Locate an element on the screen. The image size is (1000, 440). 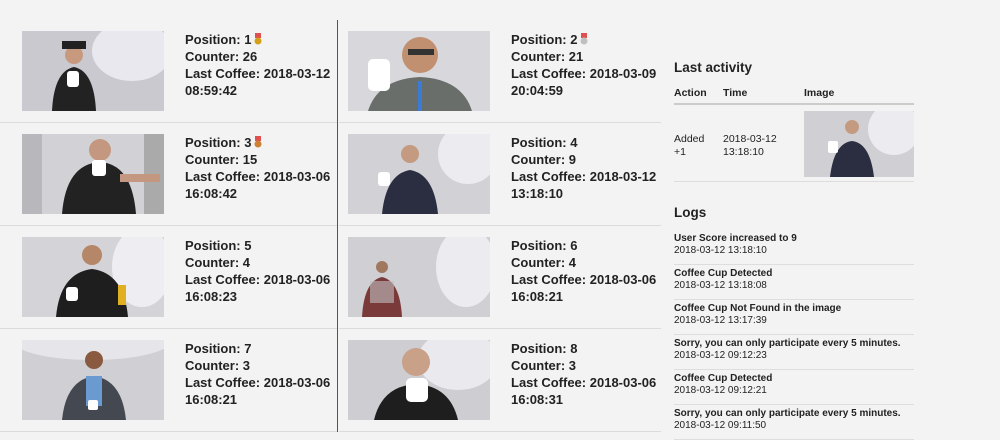
position-value: 8 is located at coordinates (574, 348).